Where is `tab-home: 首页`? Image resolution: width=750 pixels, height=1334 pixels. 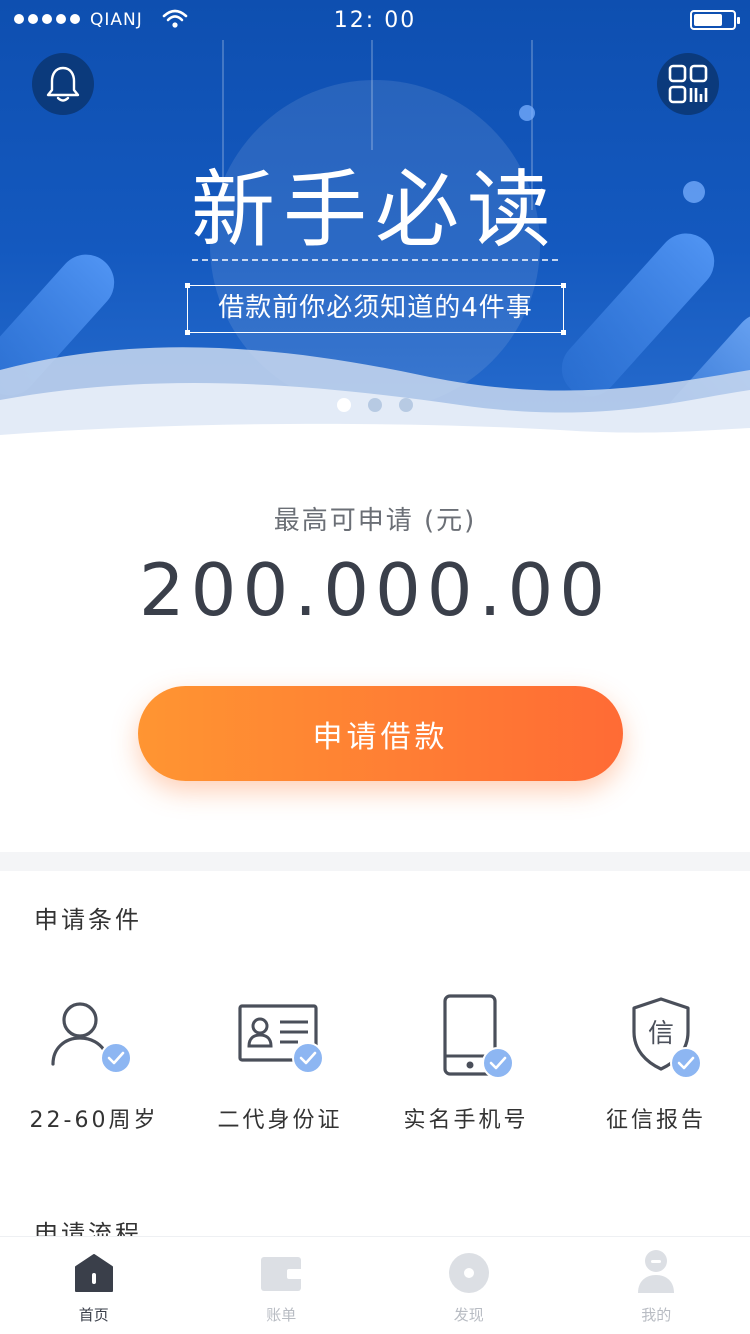
tab-home: 首页 is located at coordinates (94, 1285).